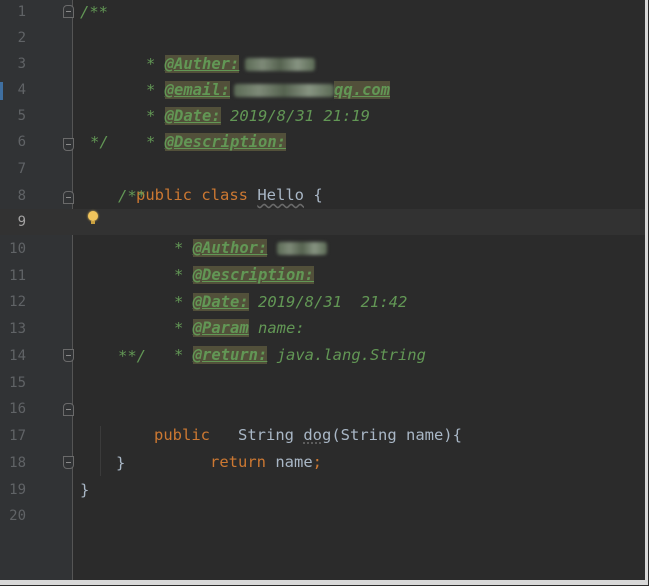 This screenshot has width=649, height=586. What do you see at coordinates (17, 302) in the screenshot?
I see `line-number: 12` at bounding box center [17, 302].